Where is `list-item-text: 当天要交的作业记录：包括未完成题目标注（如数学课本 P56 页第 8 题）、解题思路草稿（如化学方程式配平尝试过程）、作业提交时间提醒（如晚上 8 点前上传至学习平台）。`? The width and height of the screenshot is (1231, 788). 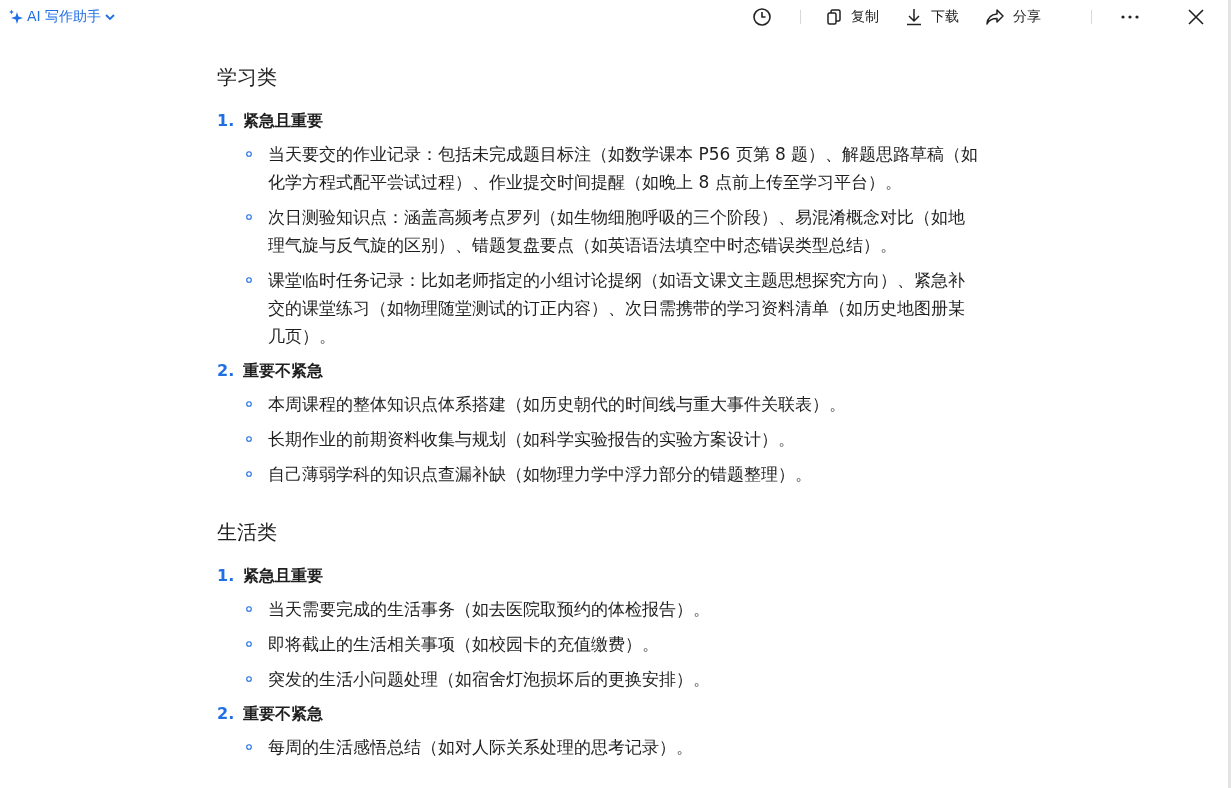 list-item-text: 当天要交的作业记录：包括未完成题目标注（如数学课本 P56 页第 8 题）、解题思路草稿（如化学方程式配平尝试过程）、作业提交时间提醒（如晚上 8 点前上传至学习平台）。 is located at coordinates (624, 168).